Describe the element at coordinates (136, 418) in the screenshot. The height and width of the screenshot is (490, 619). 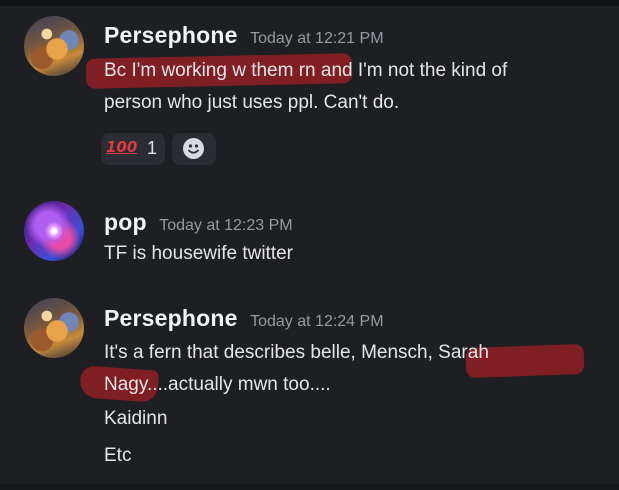
I see `message-line: Kaidinn` at that location.